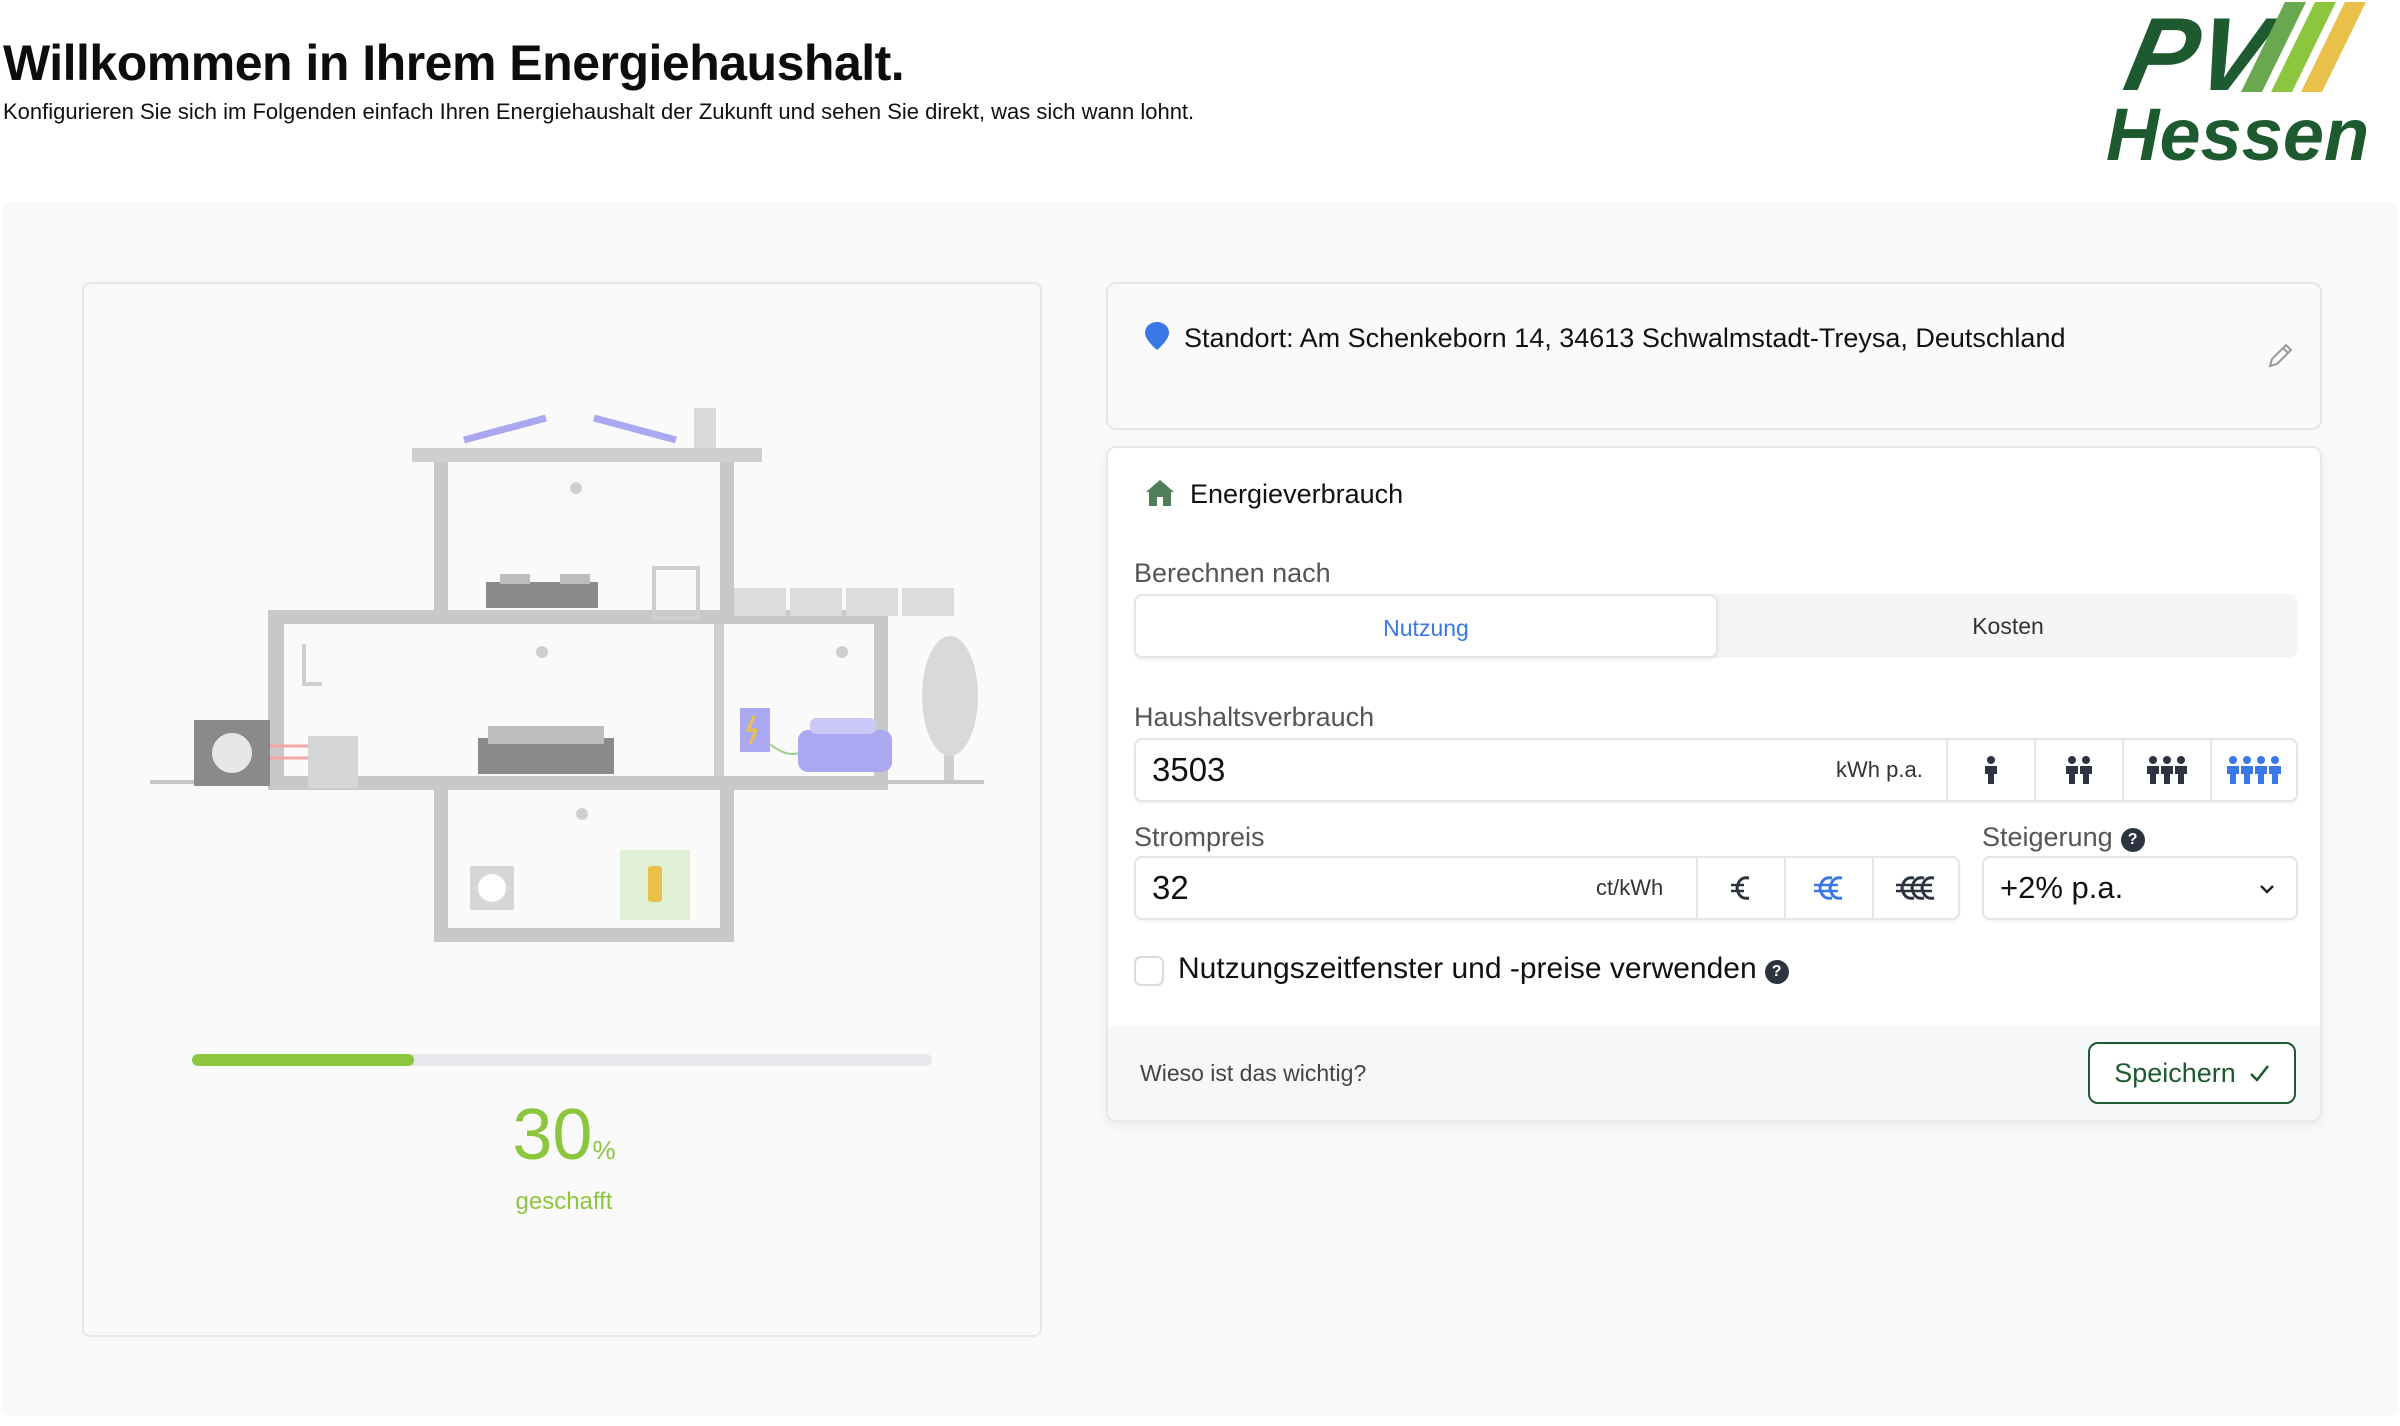  I want to click on increase-label: Steigerung?, so click(2063, 837).